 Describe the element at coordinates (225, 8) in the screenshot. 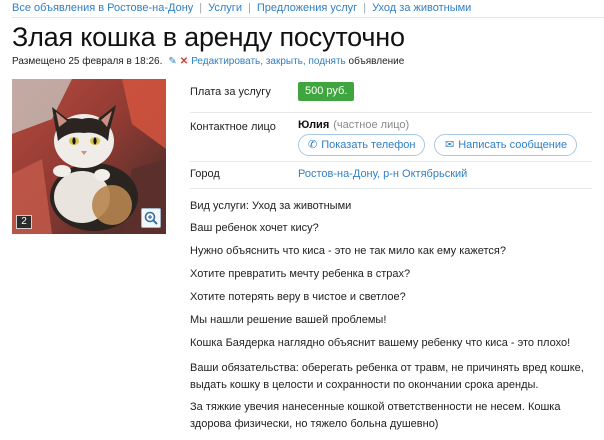

I see `breadcrumb-link-services: Услуги` at that location.